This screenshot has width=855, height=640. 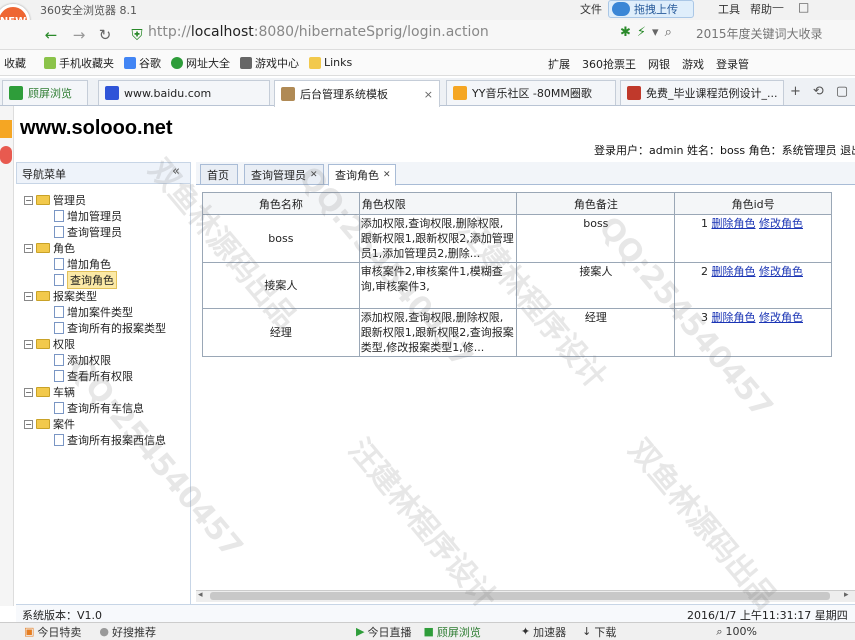 What do you see at coordinates (736, 632) in the screenshot?
I see `status-zoom: ⌕ 100%` at bounding box center [736, 632].